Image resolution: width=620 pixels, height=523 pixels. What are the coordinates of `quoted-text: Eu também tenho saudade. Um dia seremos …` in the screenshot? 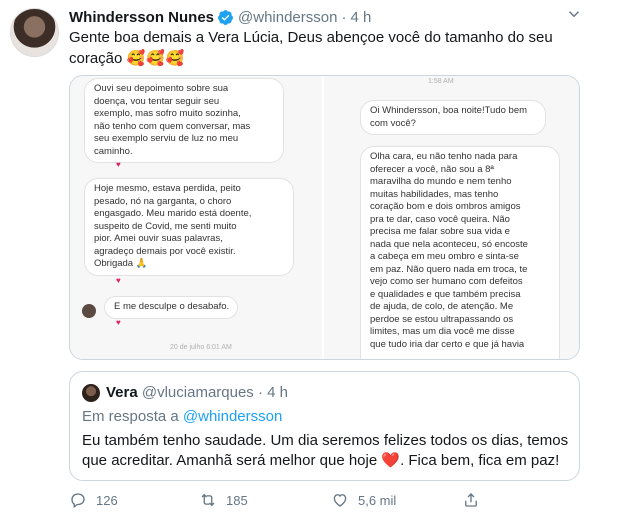 It's located at (327, 451).